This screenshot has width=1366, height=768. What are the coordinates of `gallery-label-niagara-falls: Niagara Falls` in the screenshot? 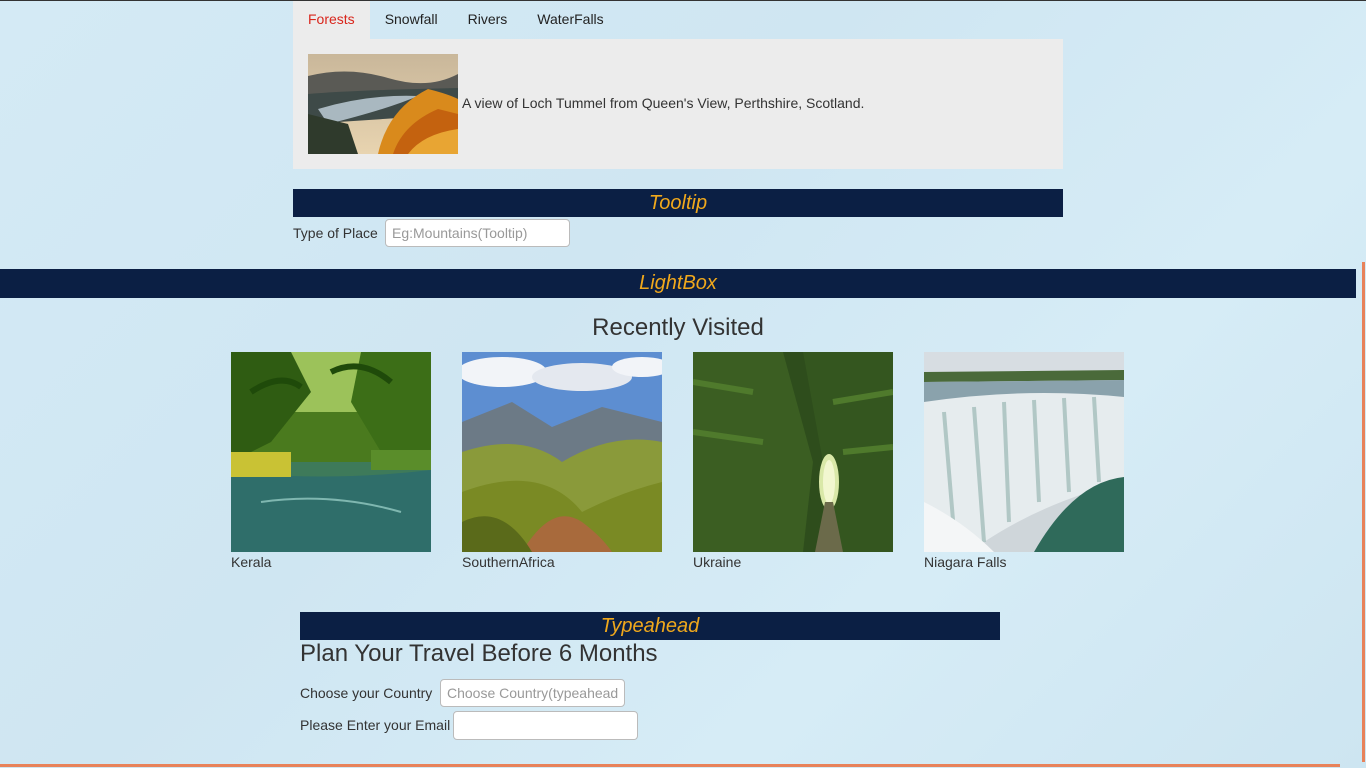 It's located at (965, 562).